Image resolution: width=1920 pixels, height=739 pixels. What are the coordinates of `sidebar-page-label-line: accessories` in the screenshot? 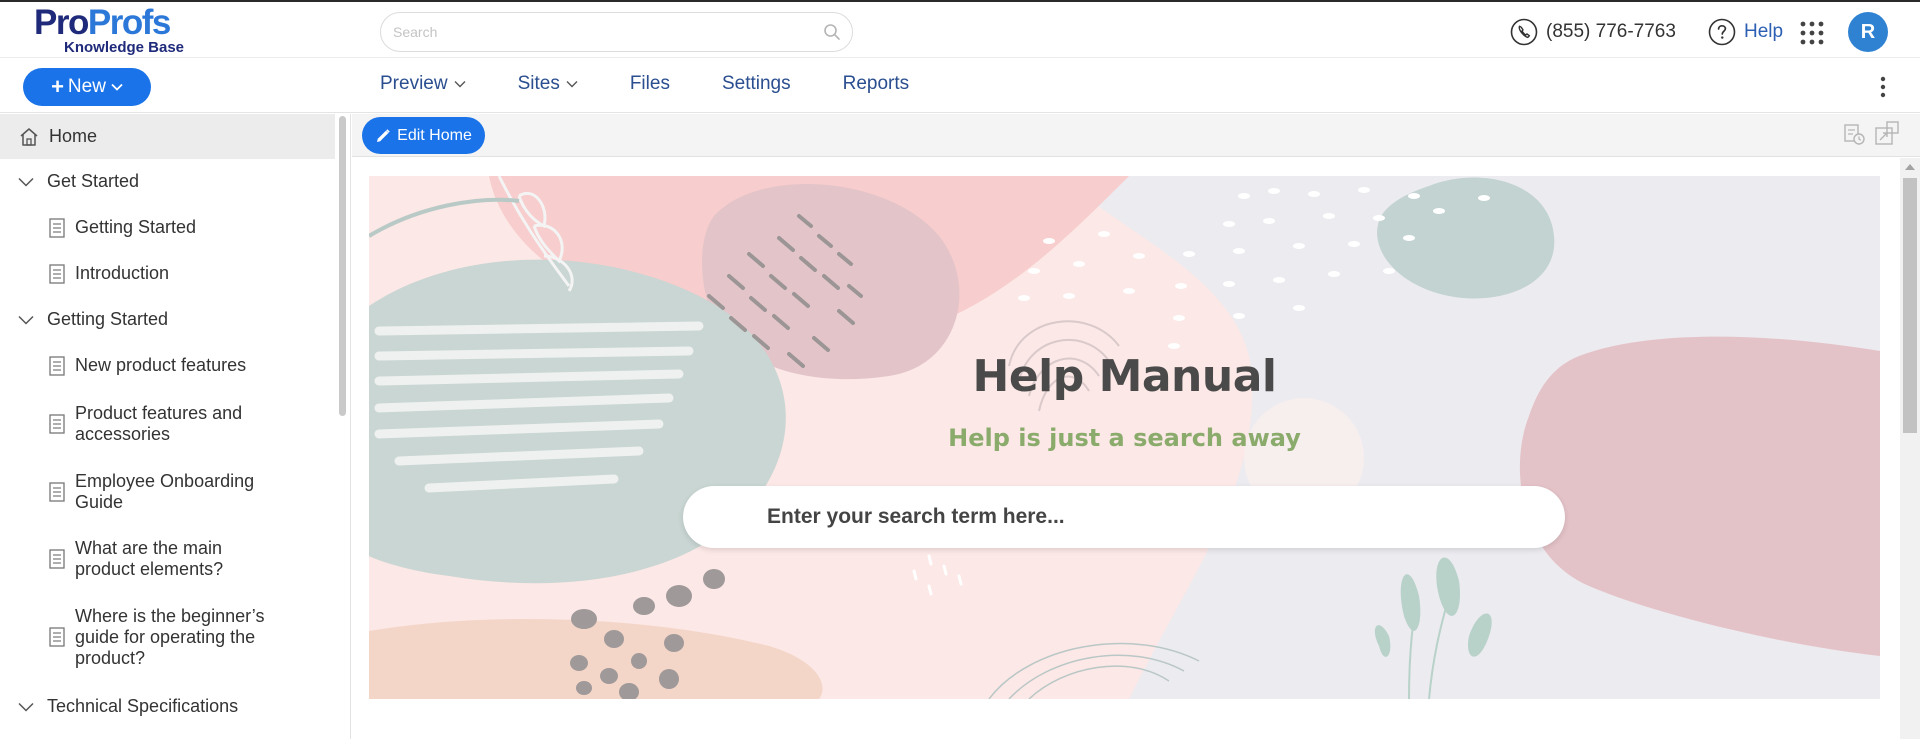 It's located at (123, 434).